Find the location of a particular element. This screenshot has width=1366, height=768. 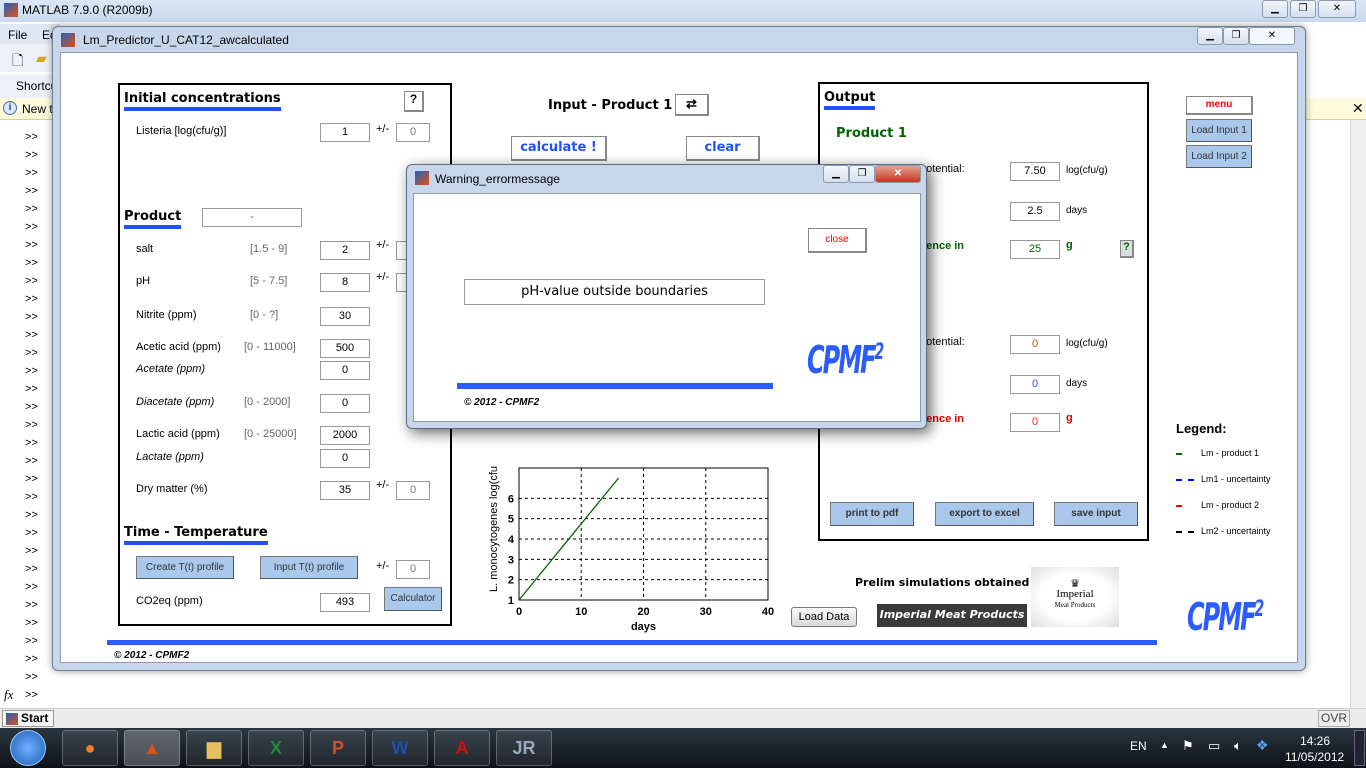

product-param-input: 2000 is located at coordinates (345, 435).